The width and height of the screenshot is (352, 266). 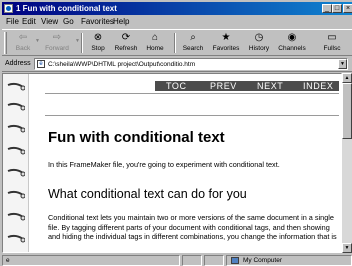 I want to click on channels-icon: ◉, so click(x=292, y=37).